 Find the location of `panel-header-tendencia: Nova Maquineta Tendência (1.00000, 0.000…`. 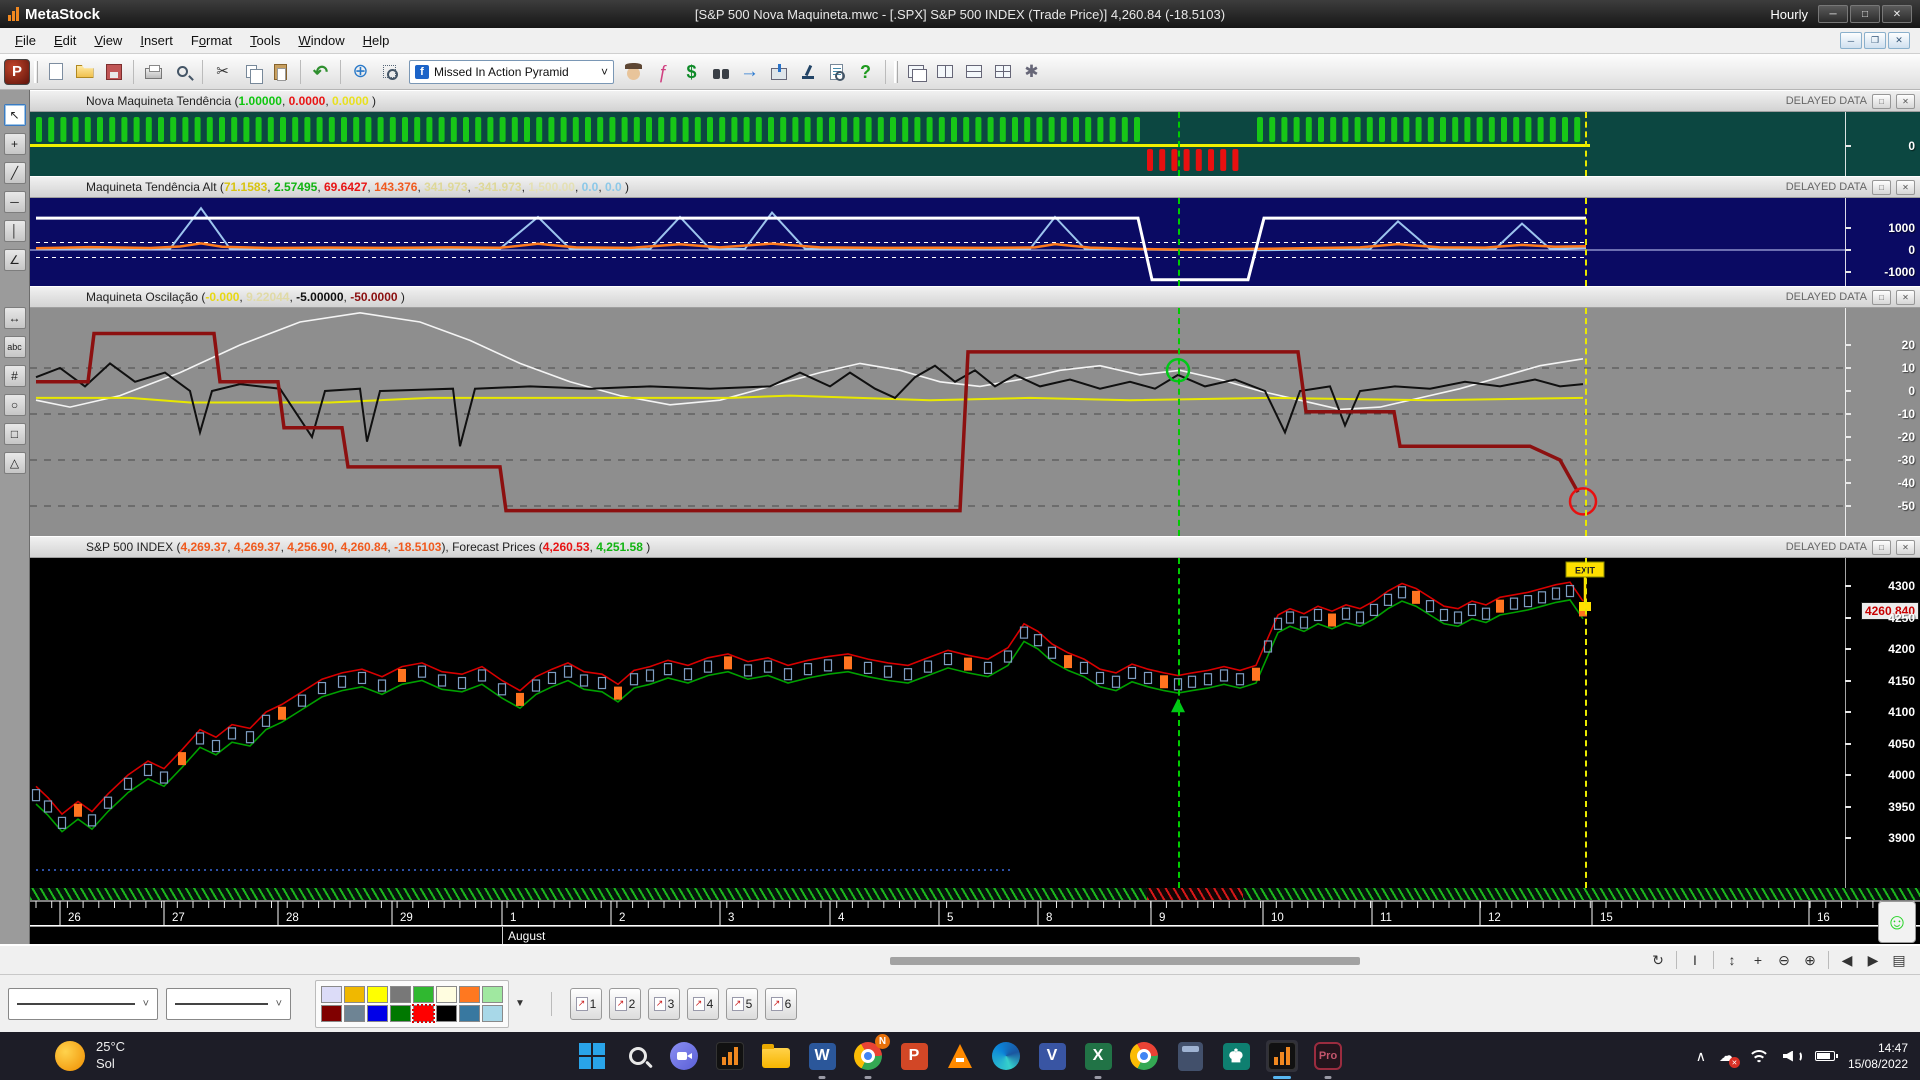

panel-header-tendencia: Nova Maquineta Tendência (1.00000, 0.000… is located at coordinates (975, 101).